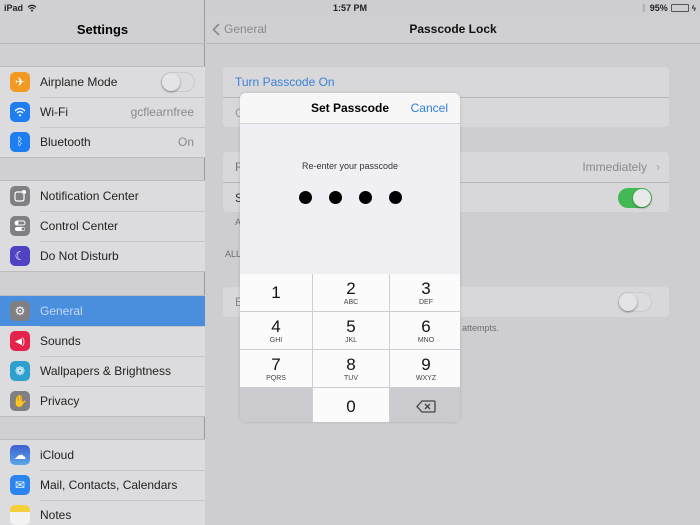 The width and height of the screenshot is (700, 525). I want to click on sidebar-item-notification-center: Notification Center, so click(102, 196).